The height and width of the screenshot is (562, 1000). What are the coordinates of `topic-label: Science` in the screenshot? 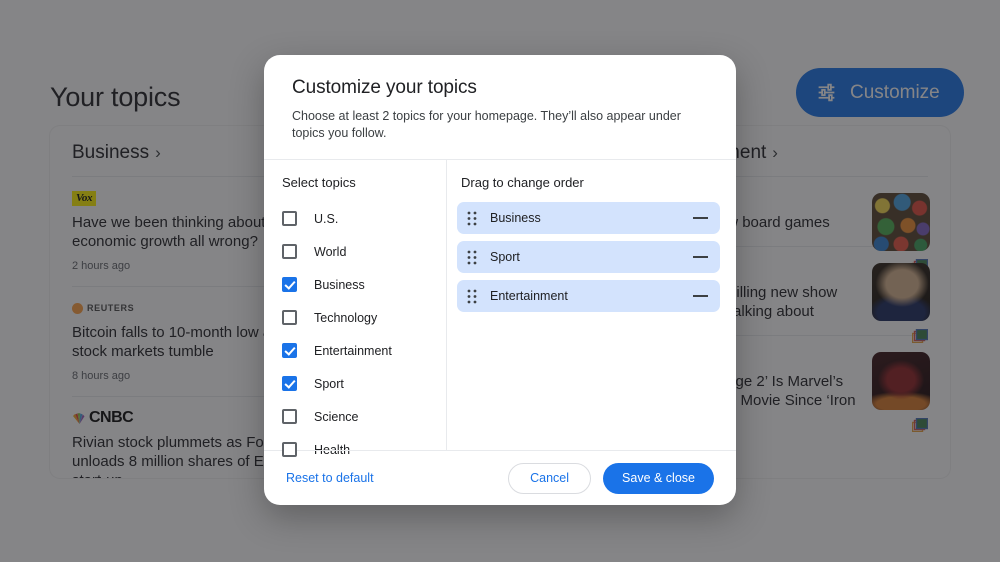 It's located at (336, 416).